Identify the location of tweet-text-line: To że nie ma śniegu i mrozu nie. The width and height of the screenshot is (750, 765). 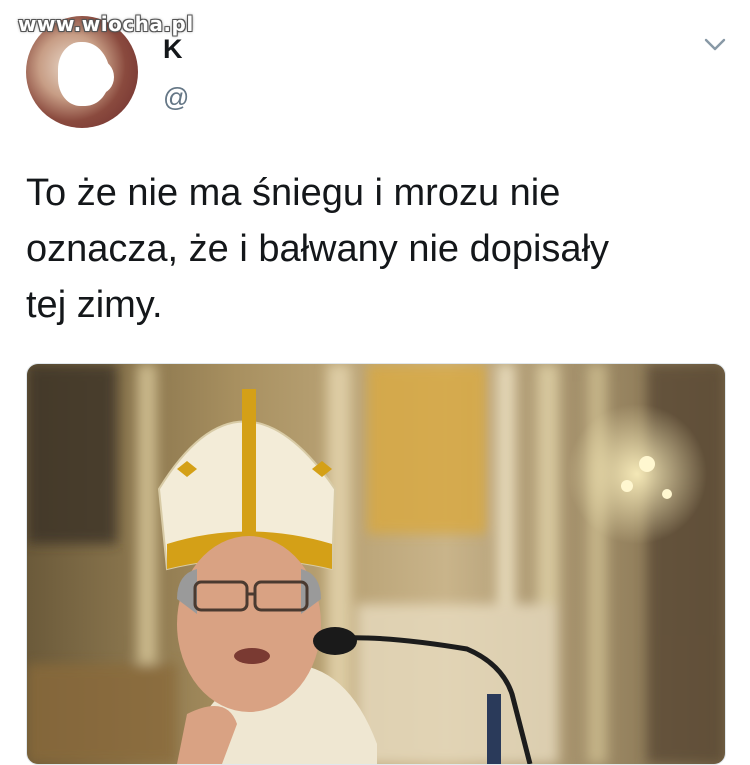
(293, 193).